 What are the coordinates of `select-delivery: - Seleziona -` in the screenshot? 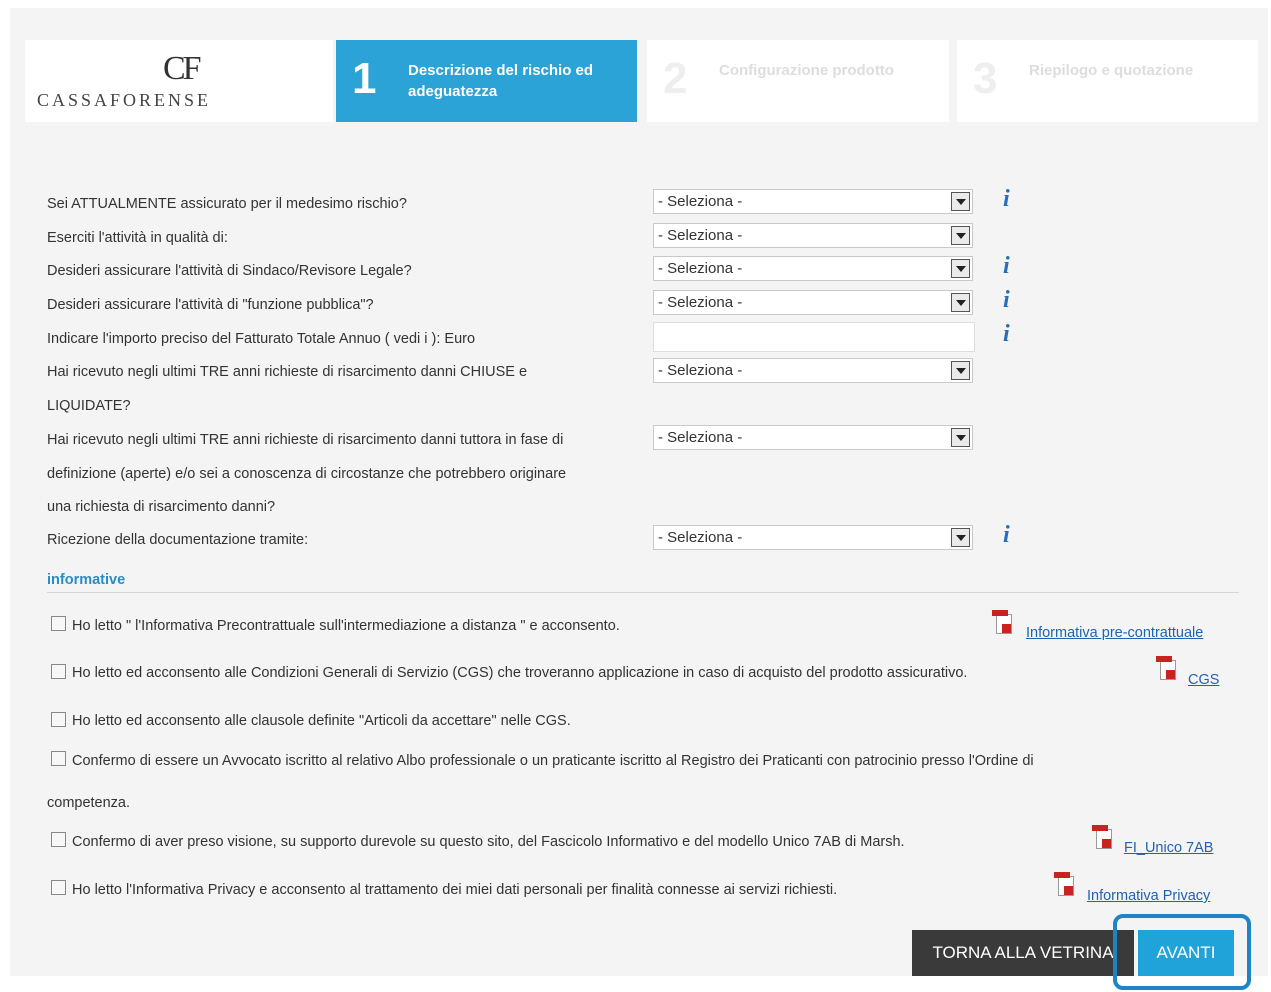 It's located at (813, 537).